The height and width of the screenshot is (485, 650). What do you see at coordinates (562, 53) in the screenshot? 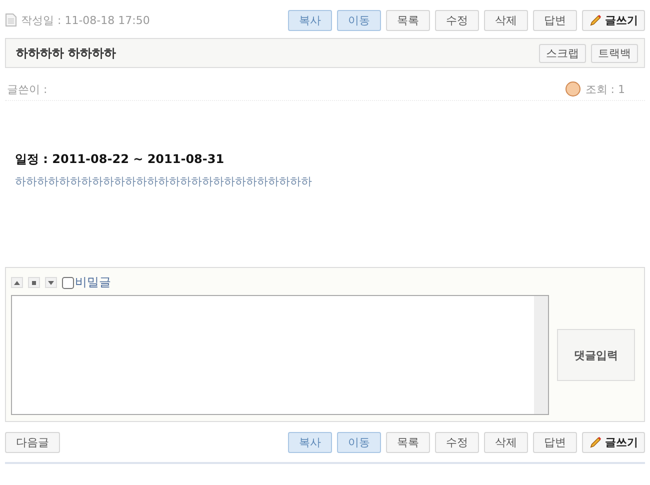
I see `toolbar-button: 스크랩` at bounding box center [562, 53].